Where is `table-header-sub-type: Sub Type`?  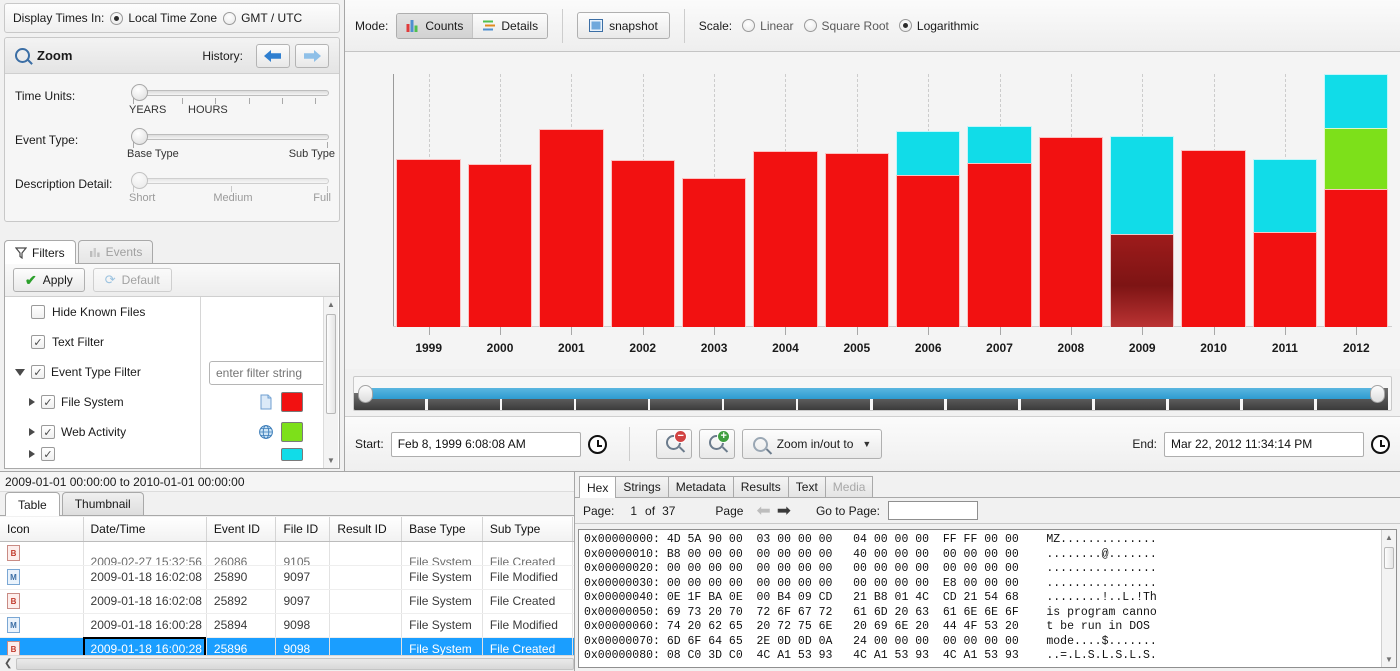
table-header-sub-type: Sub Type is located at coordinates (527, 529).